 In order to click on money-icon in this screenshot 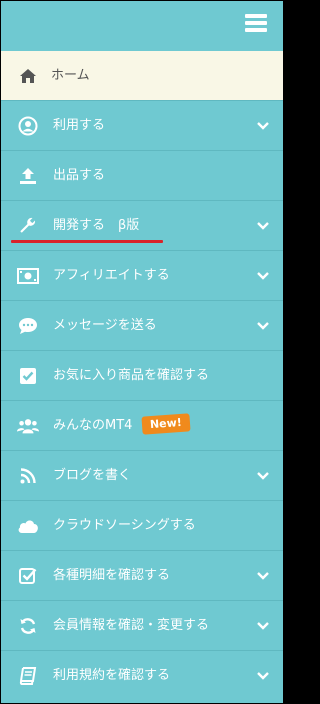, I will do `click(28, 275)`.